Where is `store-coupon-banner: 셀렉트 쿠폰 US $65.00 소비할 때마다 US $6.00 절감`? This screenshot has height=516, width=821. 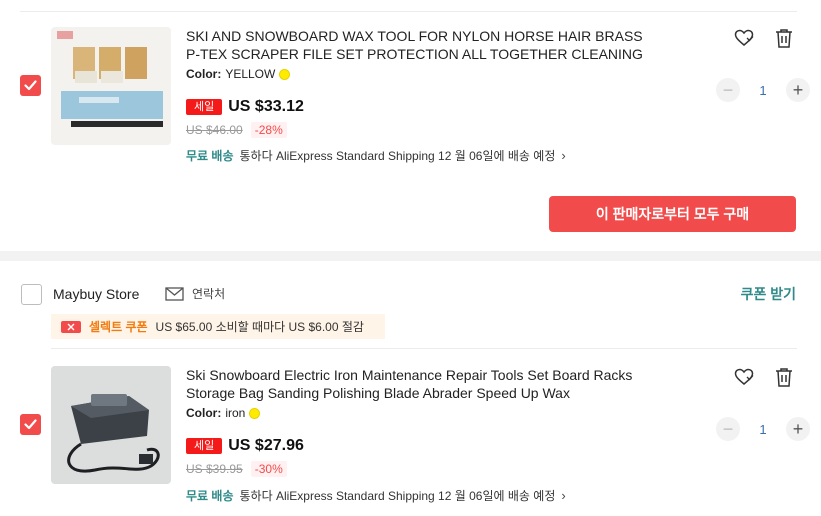 store-coupon-banner: 셀렉트 쿠폰 US $65.00 소비할 때마다 US $6.00 절감 is located at coordinates (218, 326).